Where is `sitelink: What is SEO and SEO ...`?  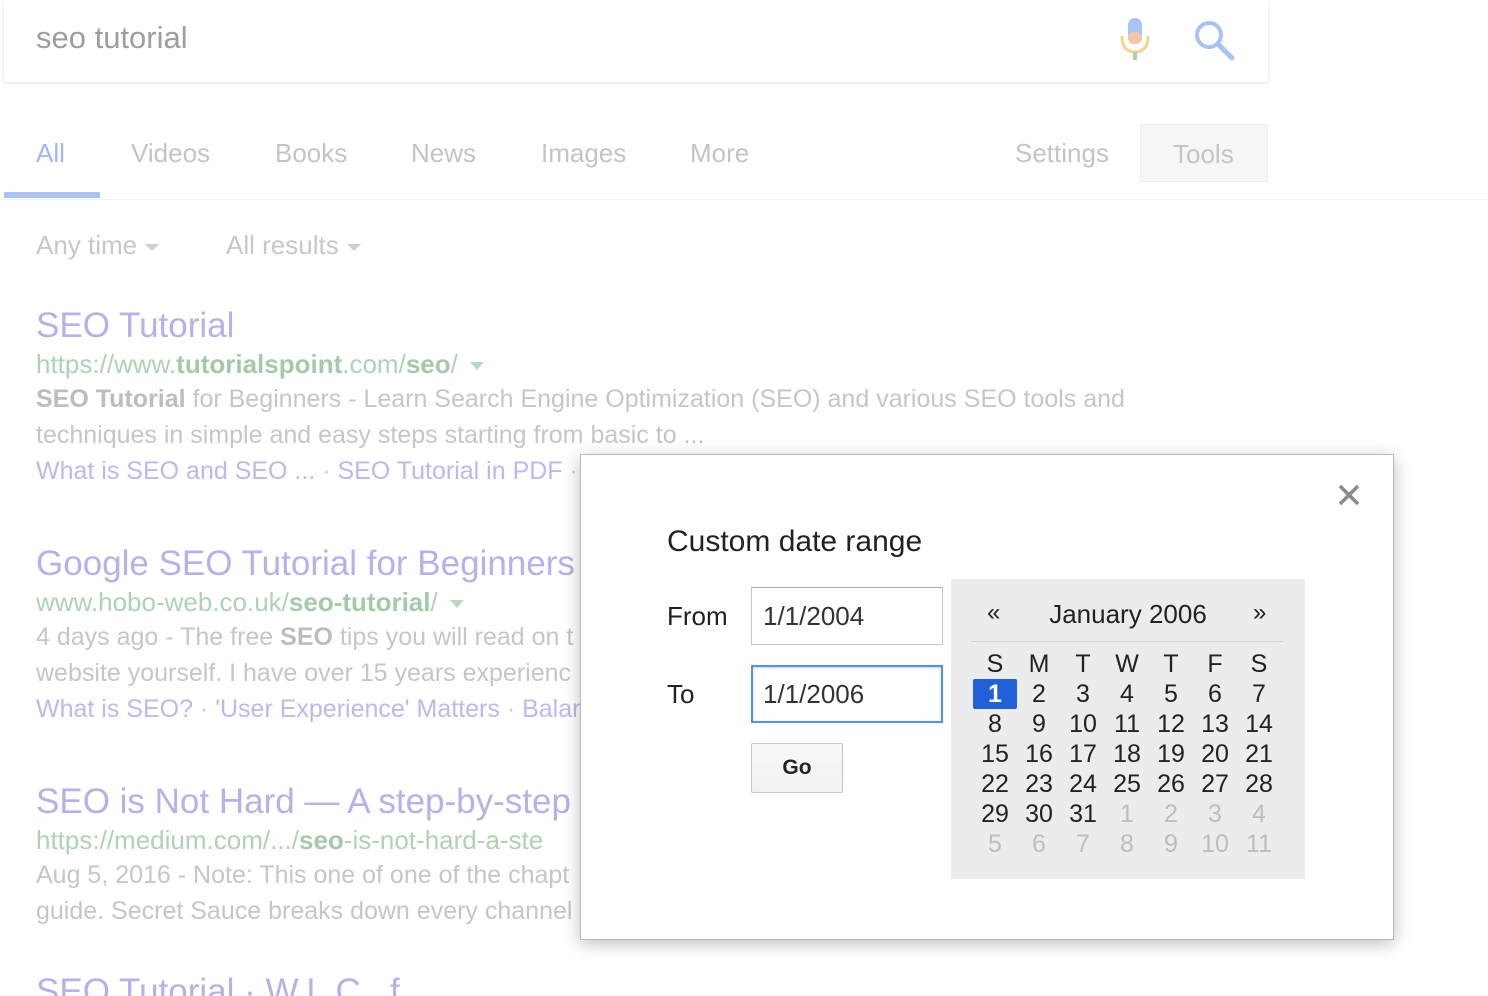 sitelink: What is SEO and SEO ... is located at coordinates (175, 471).